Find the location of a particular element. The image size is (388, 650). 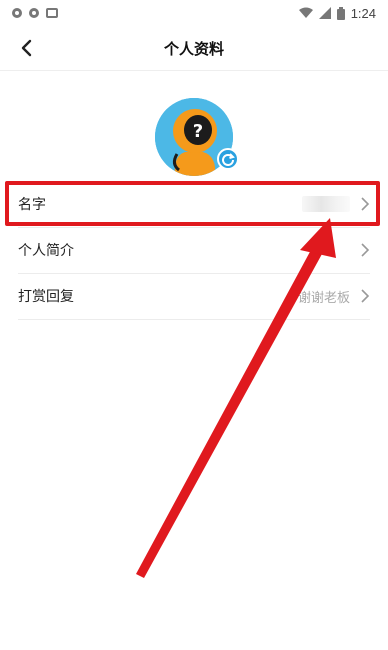

avatar-container: ? is located at coordinates (197, 137).